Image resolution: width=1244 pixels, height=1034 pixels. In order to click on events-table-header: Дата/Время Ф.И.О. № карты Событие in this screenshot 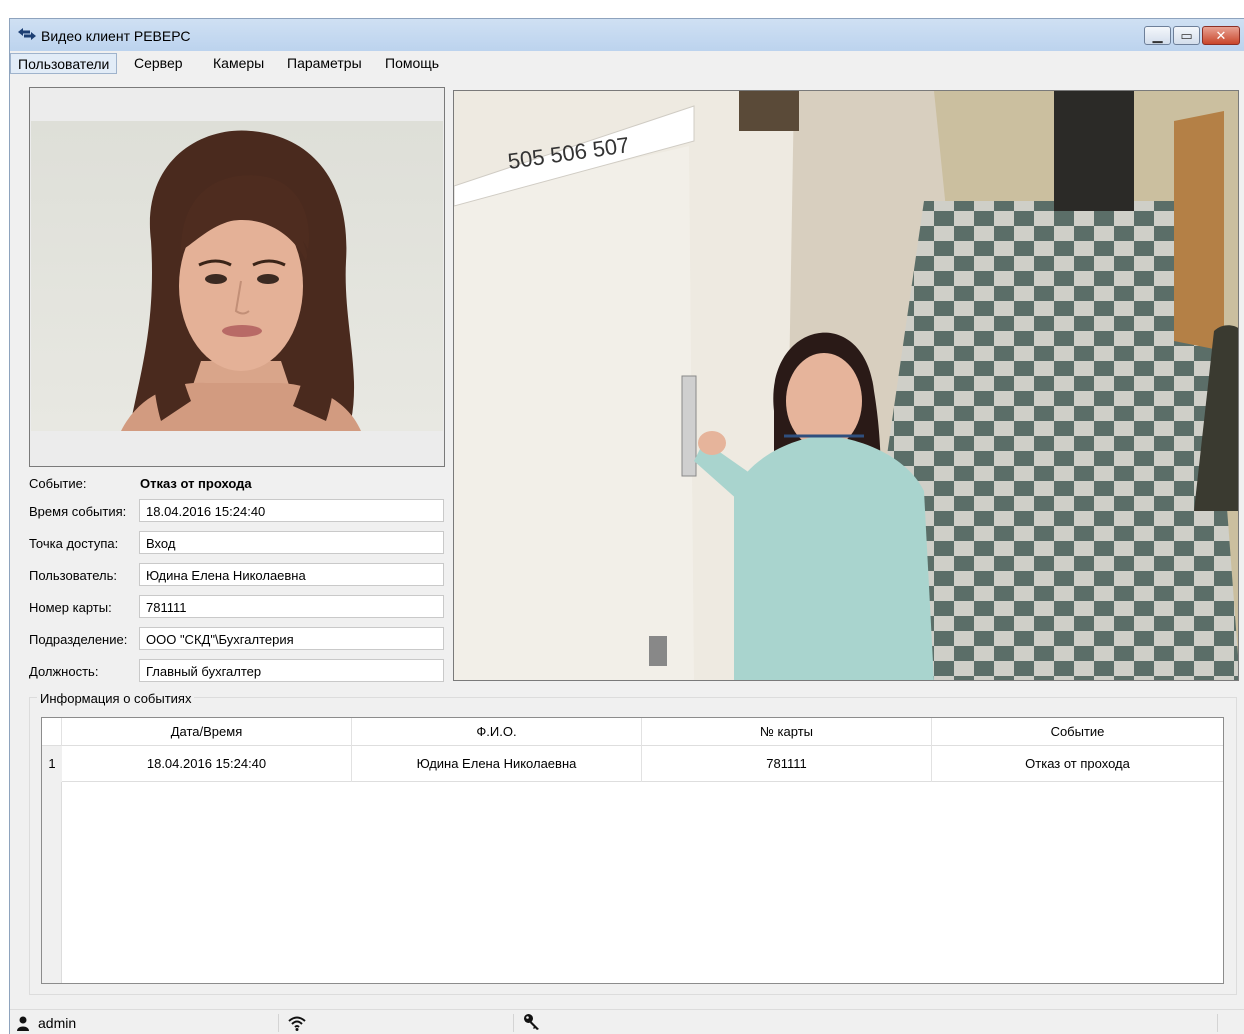, I will do `click(632, 732)`.